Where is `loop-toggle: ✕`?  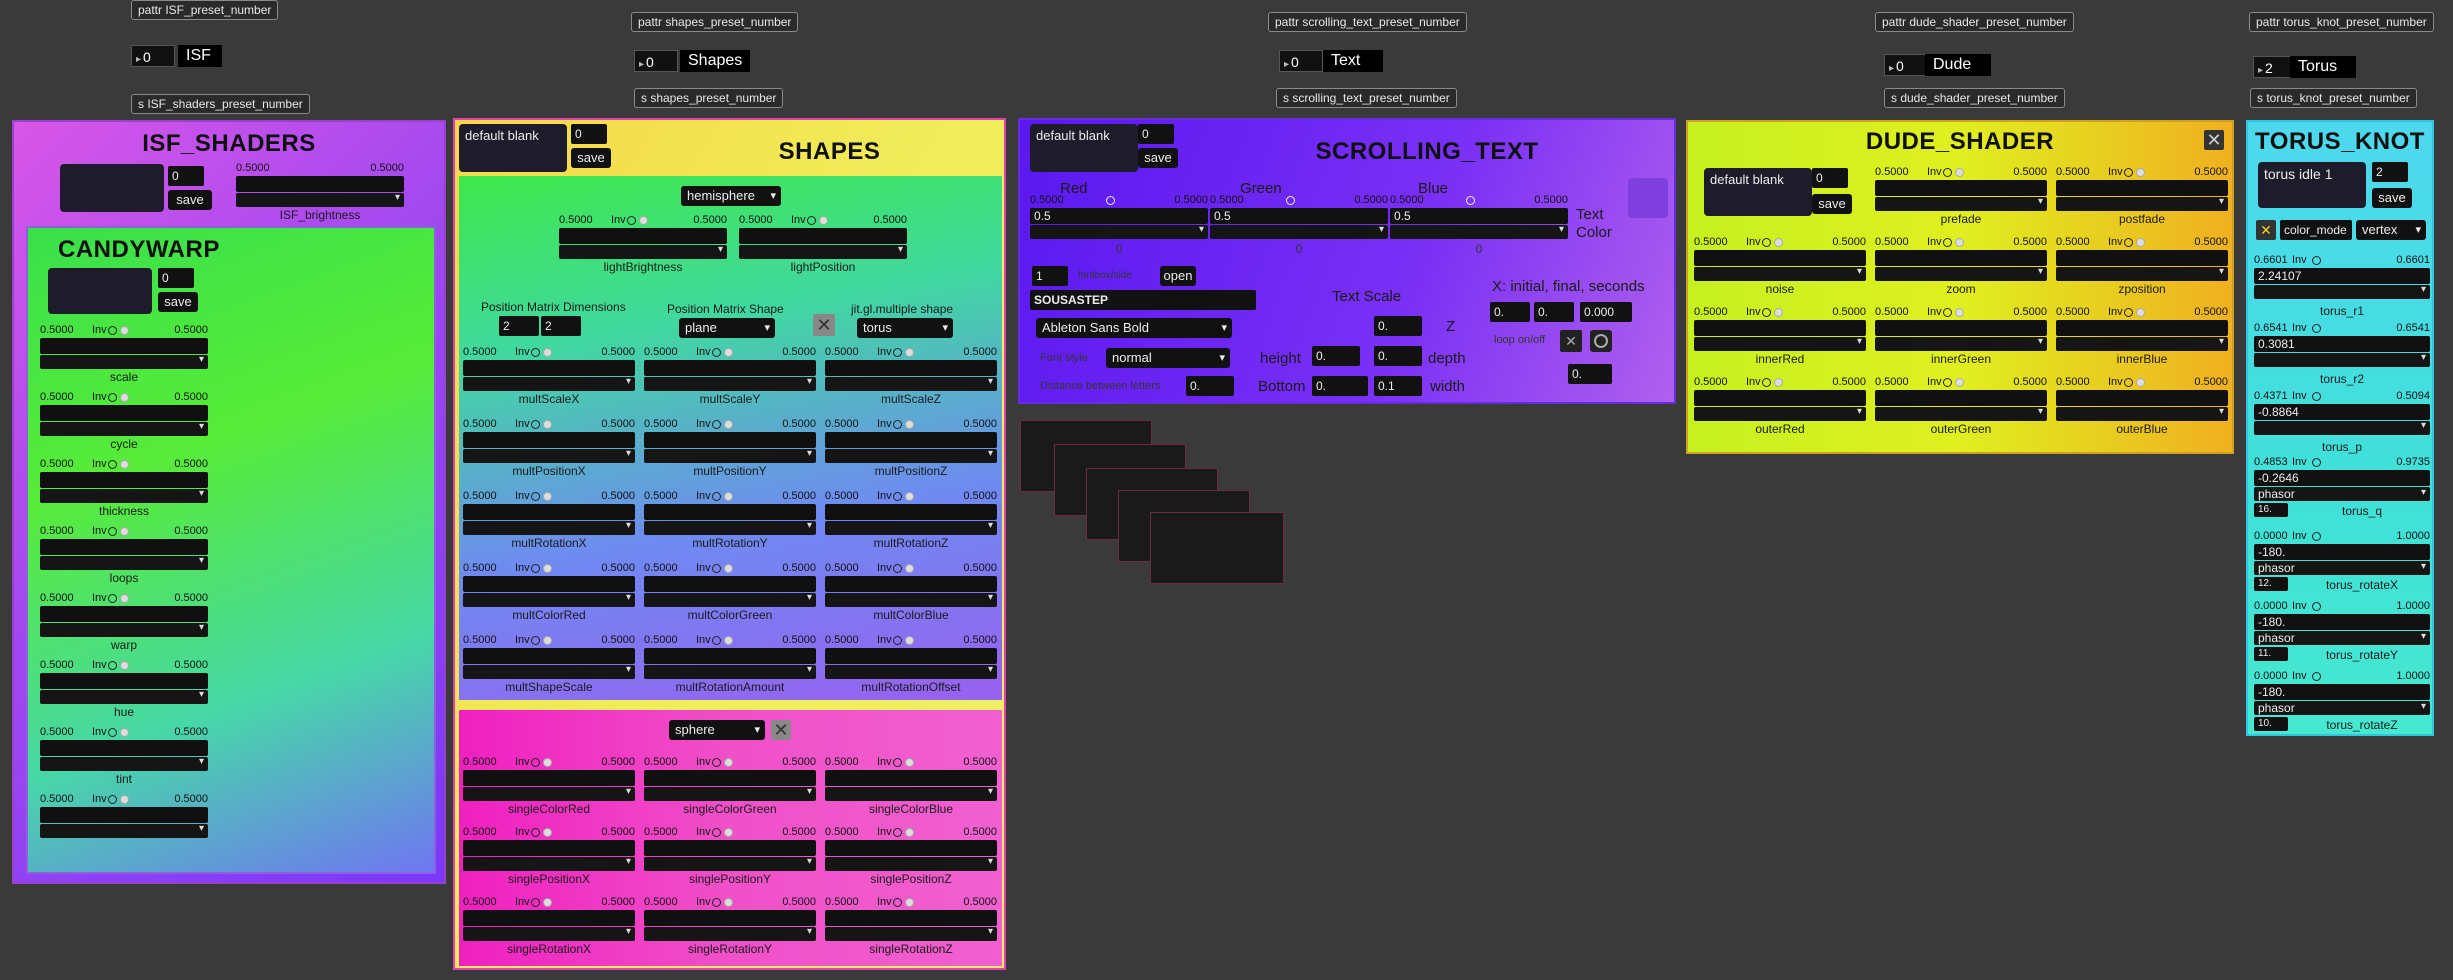
loop-toggle: ✕ is located at coordinates (1571, 341).